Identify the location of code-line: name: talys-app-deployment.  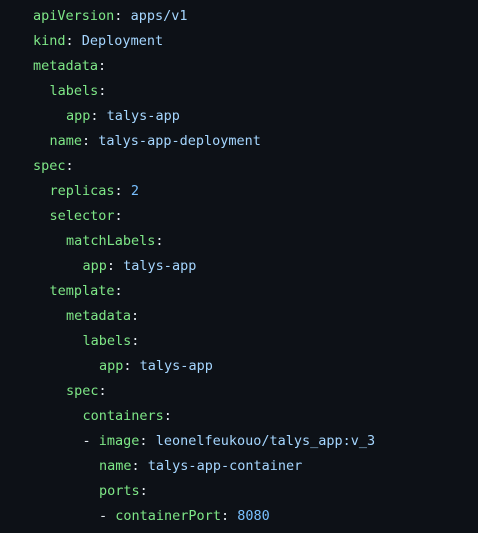
(239, 141).